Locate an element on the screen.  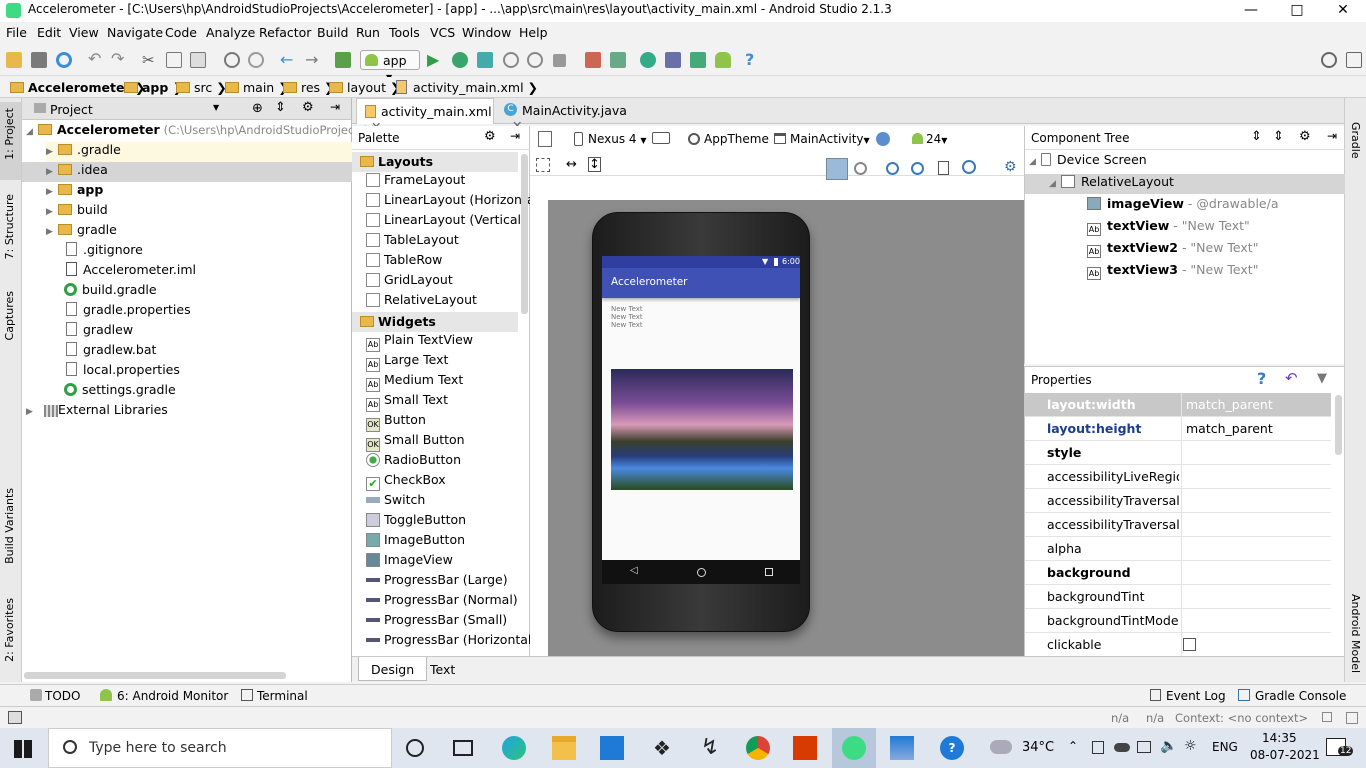
text-view-2: New Text is located at coordinates (627, 317).